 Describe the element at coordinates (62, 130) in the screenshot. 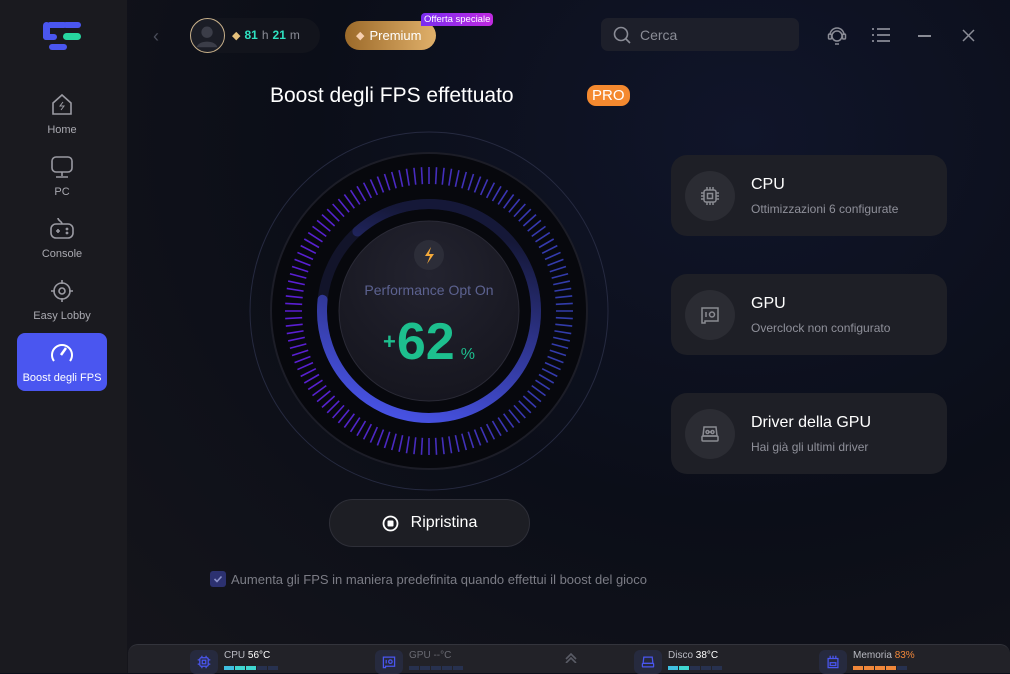

I see `sidebar-item-label: Home` at that location.